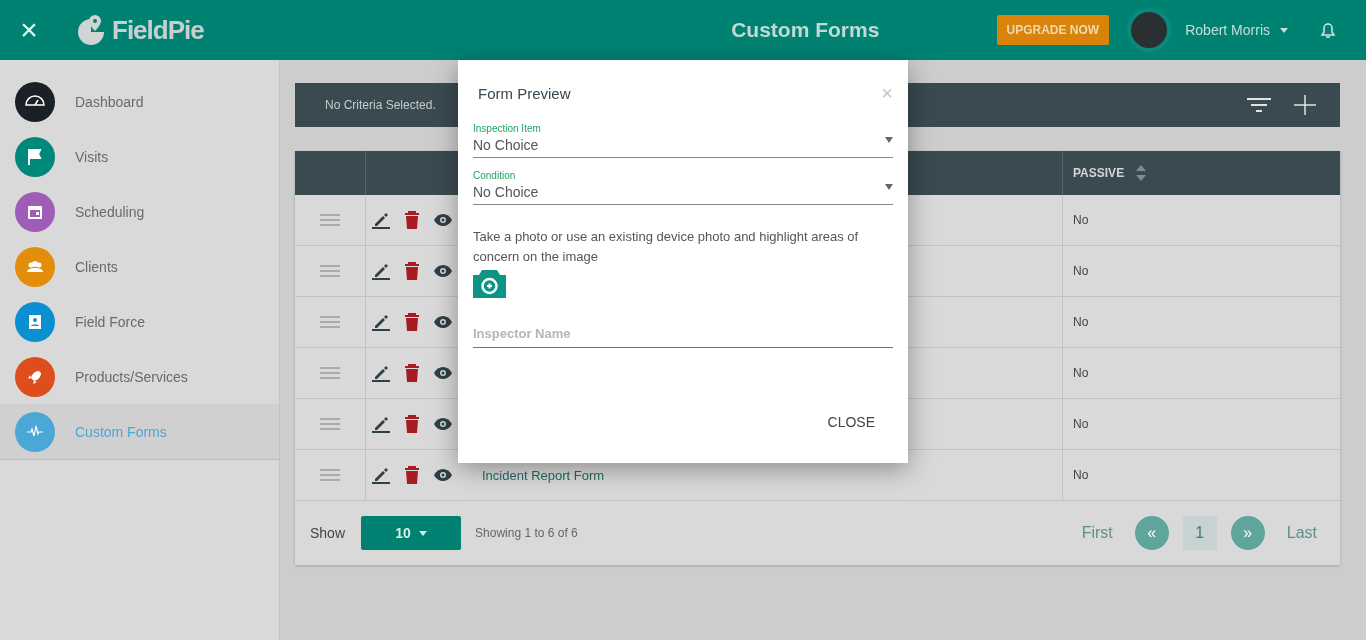  What do you see at coordinates (683, 140) in the screenshot?
I see `select-field: Inspection Item No Choice` at bounding box center [683, 140].